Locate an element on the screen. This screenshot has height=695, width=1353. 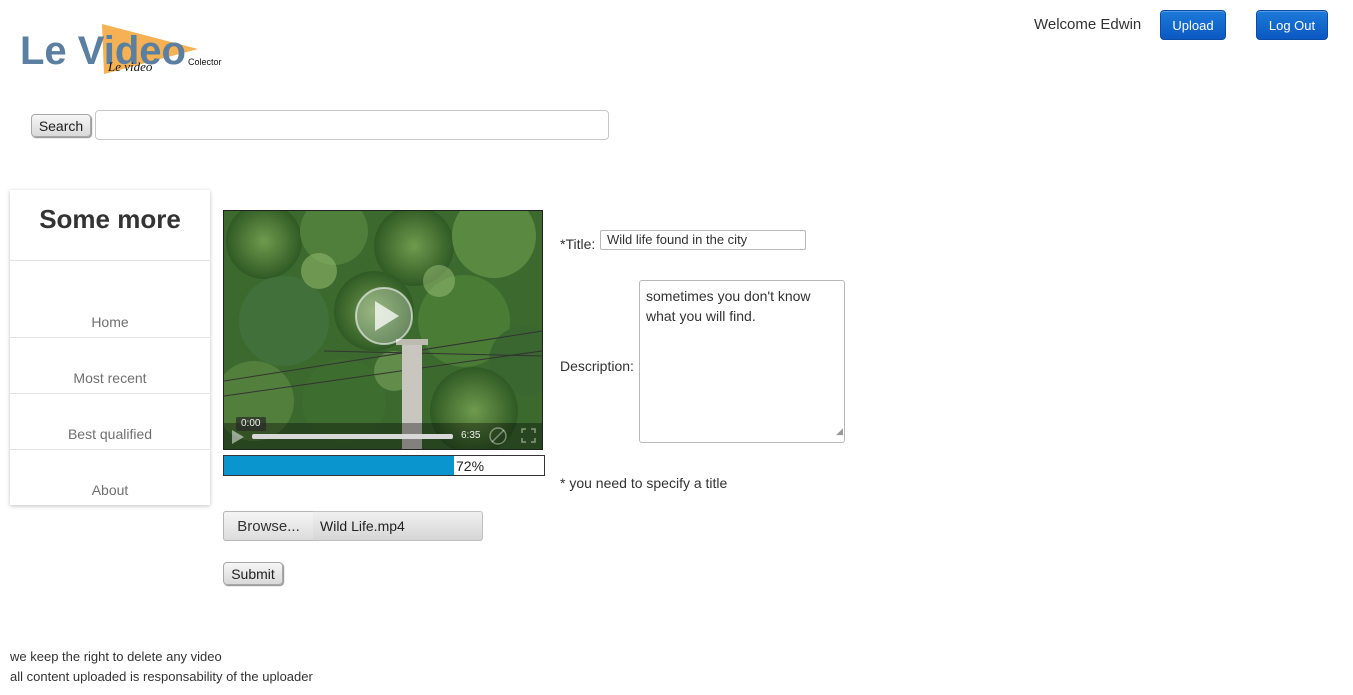
resize-grip-icon: ◢ is located at coordinates (839, 431).